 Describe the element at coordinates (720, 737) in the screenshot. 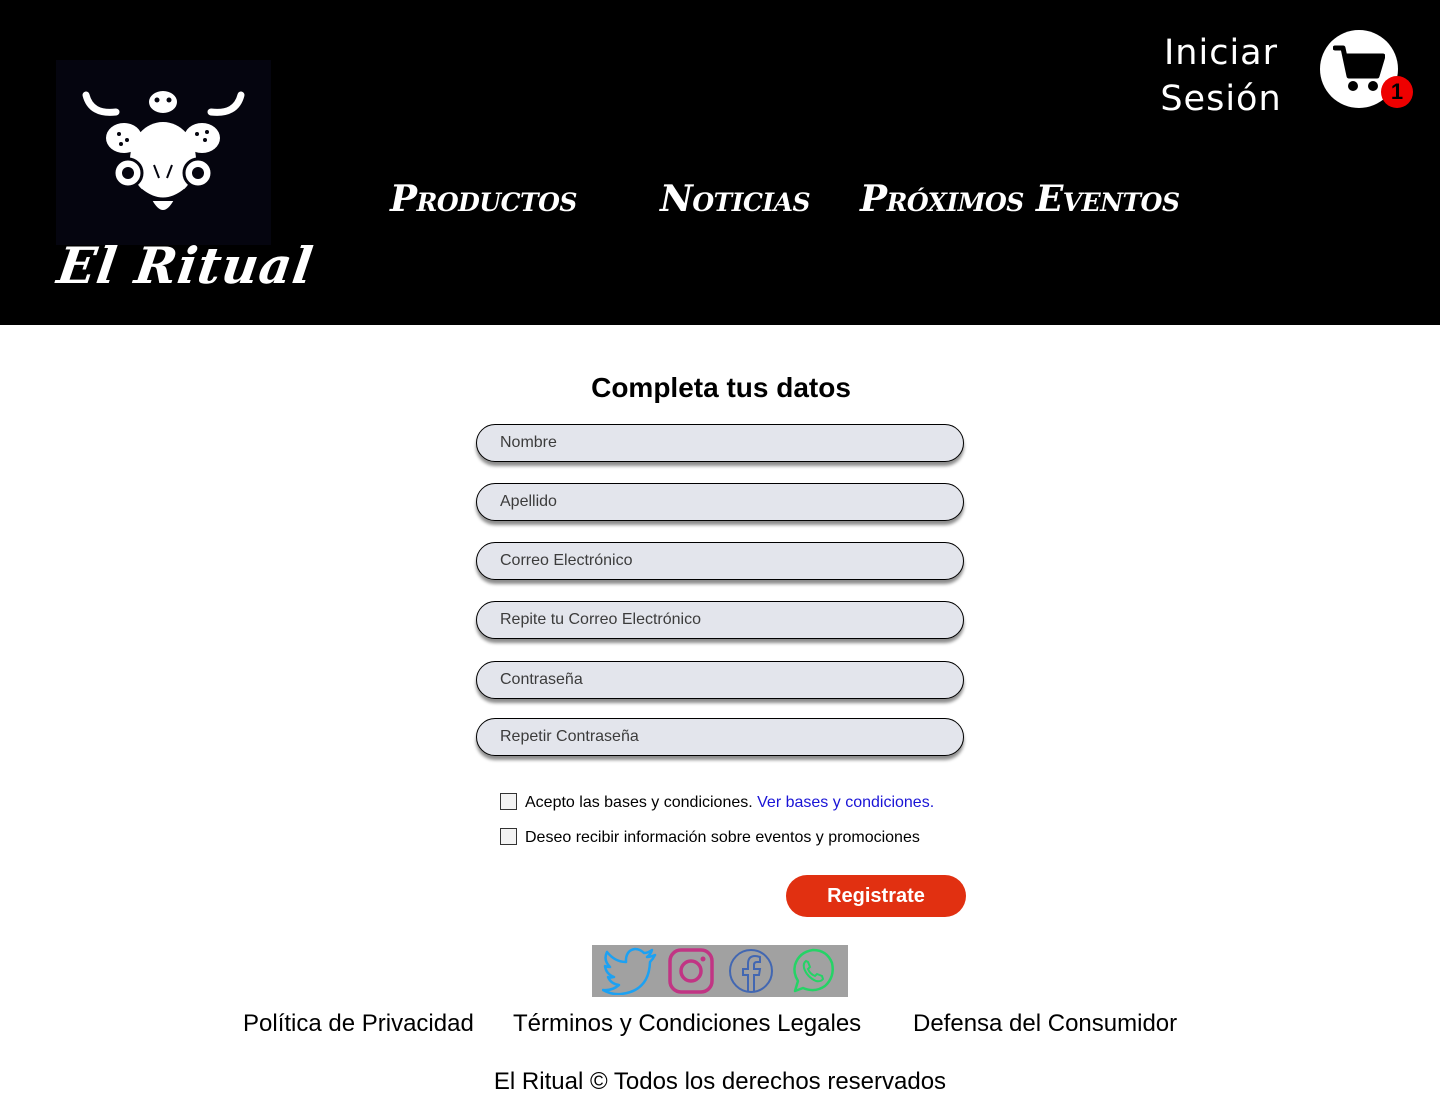

I see `repeat-password-input` at that location.